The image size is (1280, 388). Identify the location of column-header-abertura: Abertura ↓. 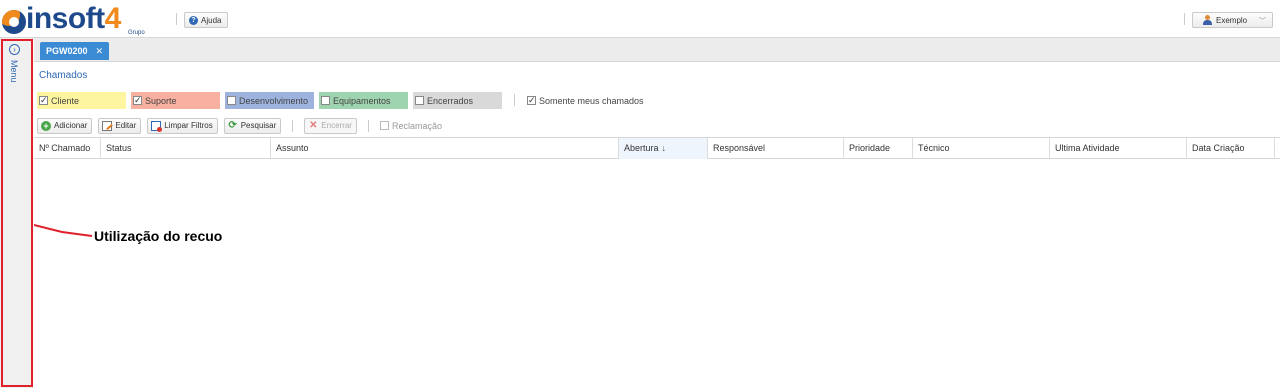
(663, 148).